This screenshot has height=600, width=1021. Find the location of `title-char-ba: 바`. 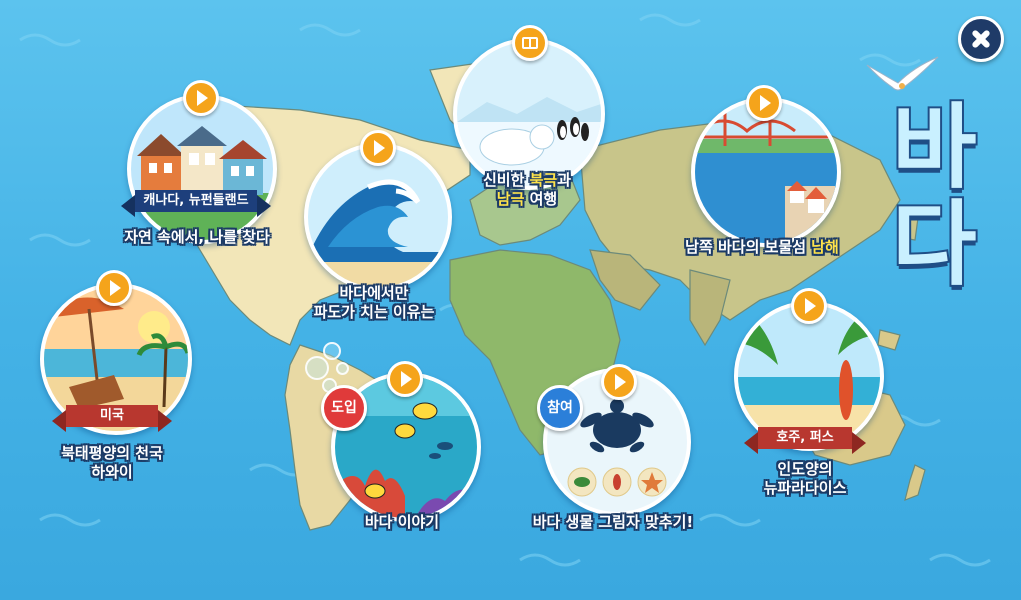

title-char-ba: 바 is located at coordinates (934, 147).